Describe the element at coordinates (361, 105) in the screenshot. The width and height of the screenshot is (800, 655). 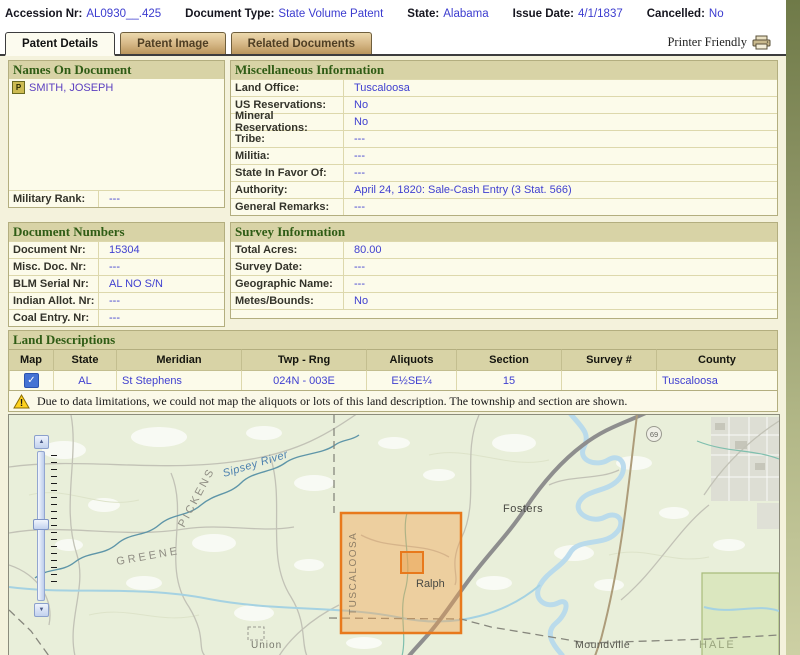
I see `us-reservations-value: No` at that location.